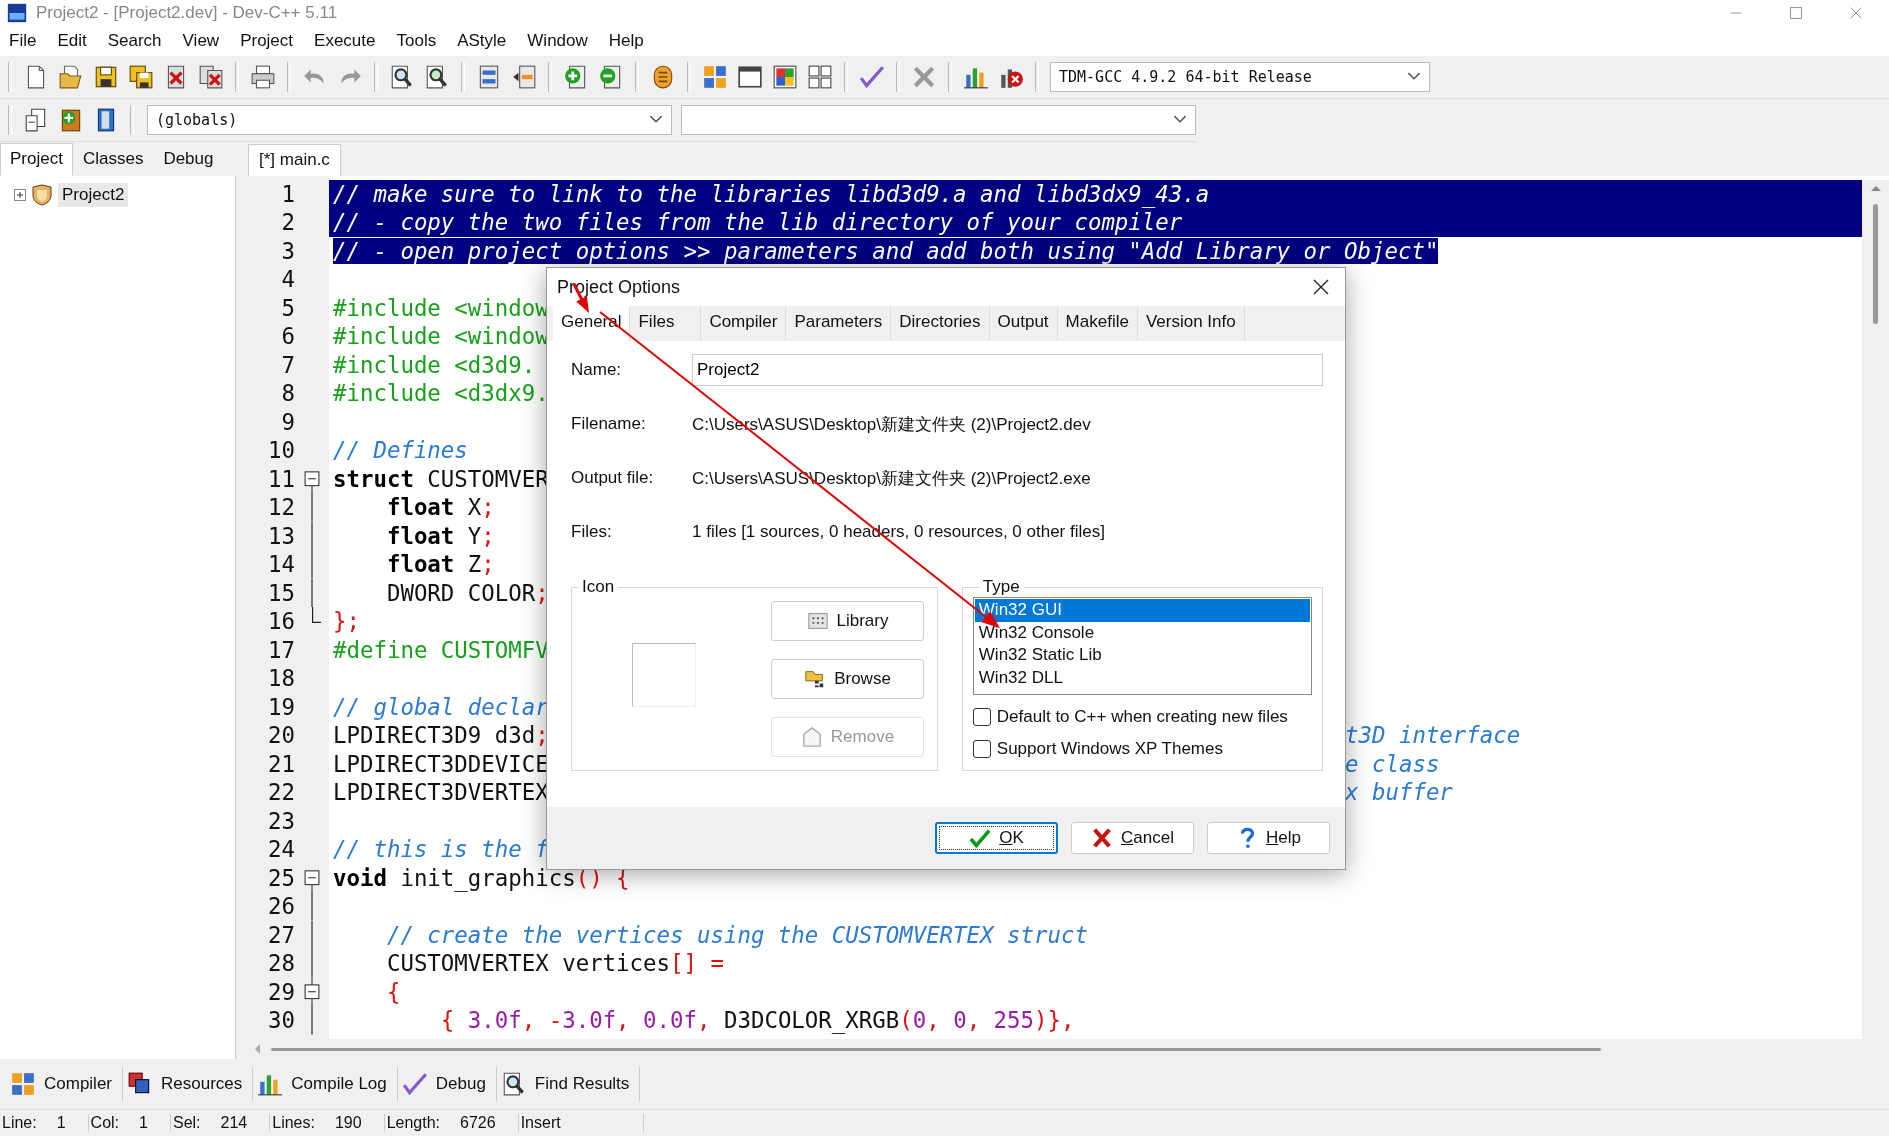 Image resolution: width=1889 pixels, height=1136 pixels. I want to click on menu-item: Edit, so click(72, 40).